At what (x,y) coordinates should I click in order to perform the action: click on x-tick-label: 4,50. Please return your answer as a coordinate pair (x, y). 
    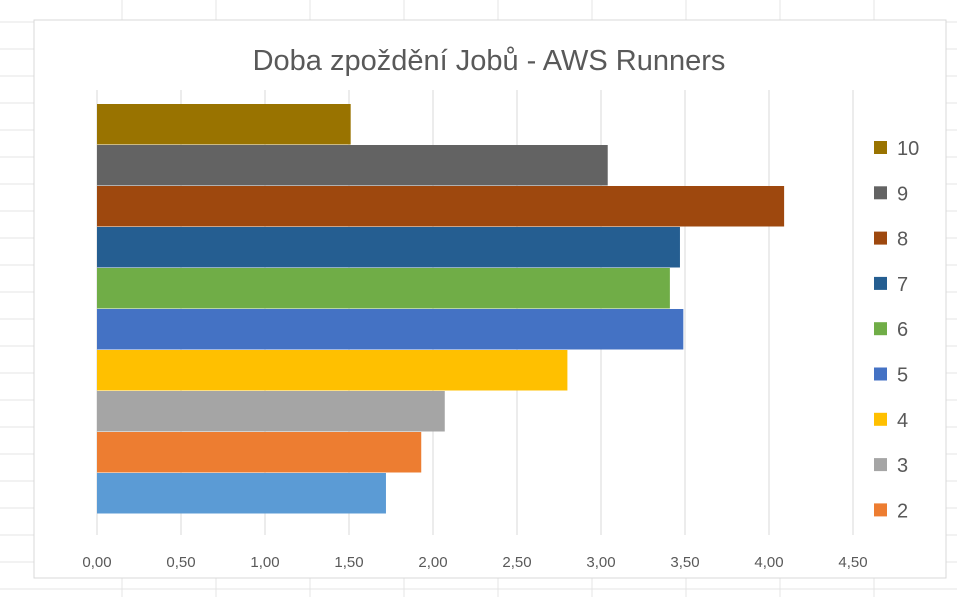
    Looking at the image, I should click on (852, 562).